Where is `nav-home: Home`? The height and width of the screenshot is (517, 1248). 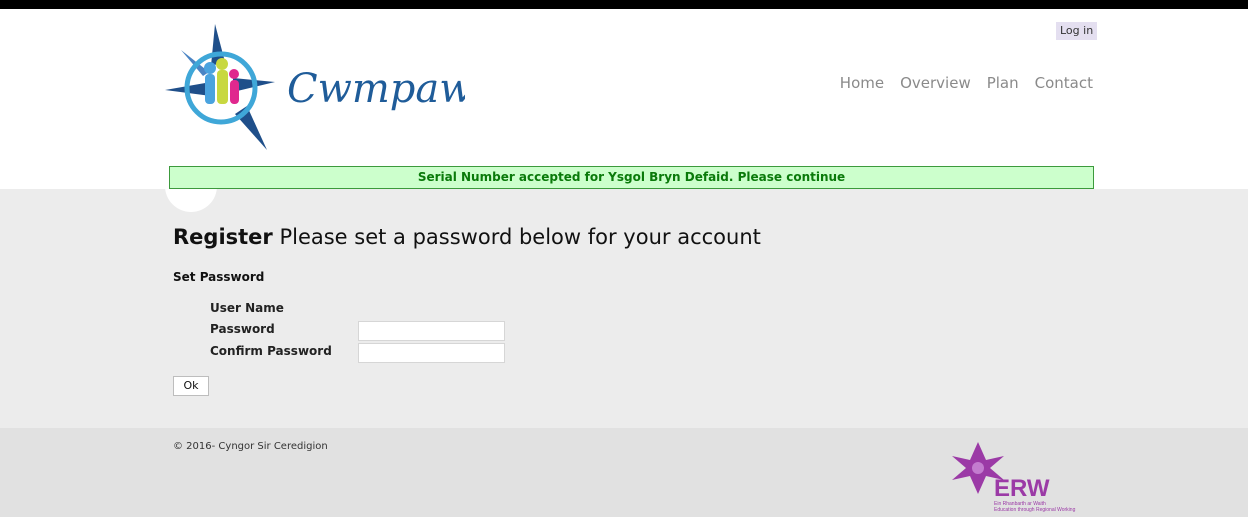 nav-home: Home is located at coordinates (862, 83).